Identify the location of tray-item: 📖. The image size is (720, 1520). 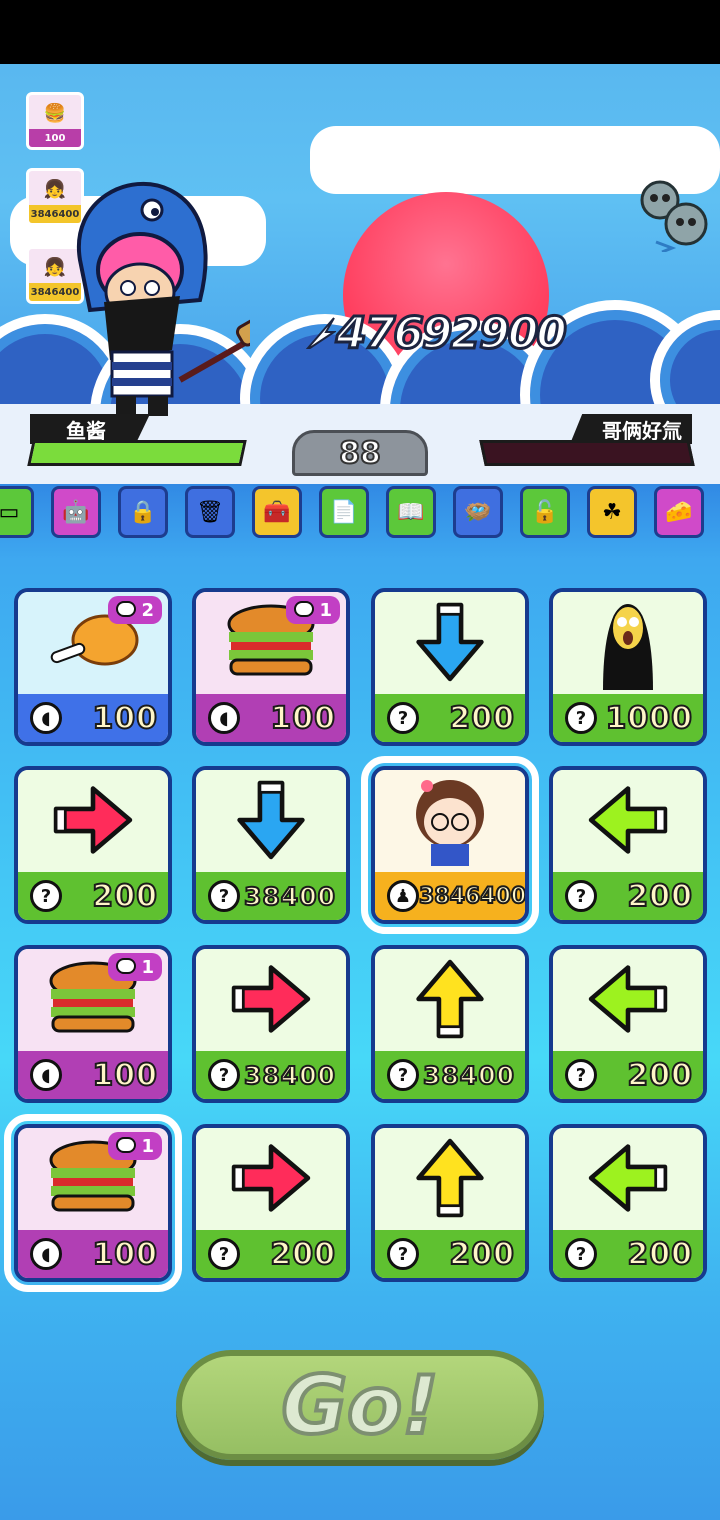
(411, 512).